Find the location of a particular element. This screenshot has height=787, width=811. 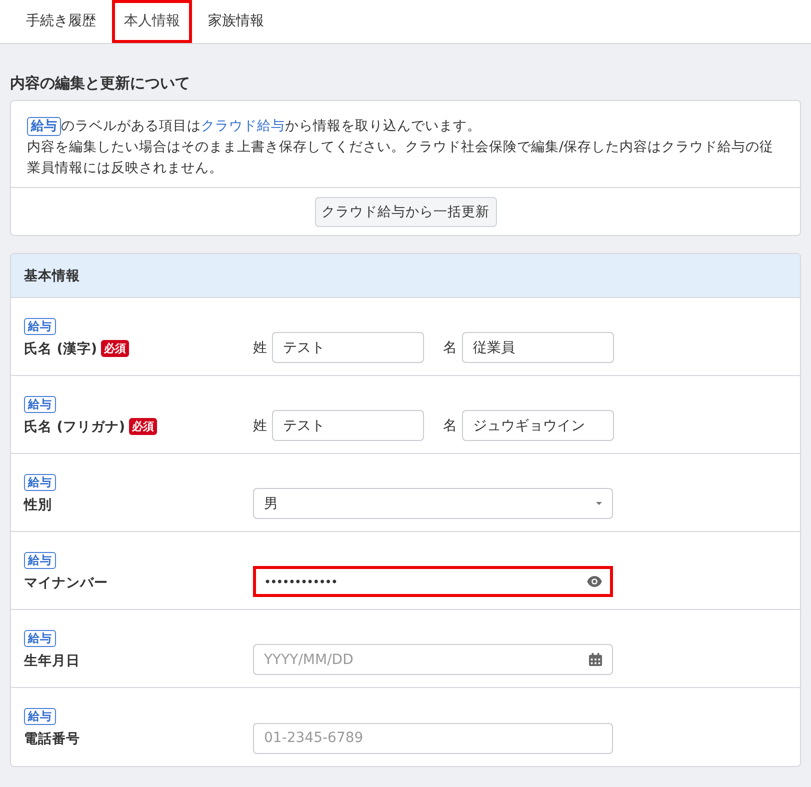

select-field: 男 is located at coordinates (433, 503).